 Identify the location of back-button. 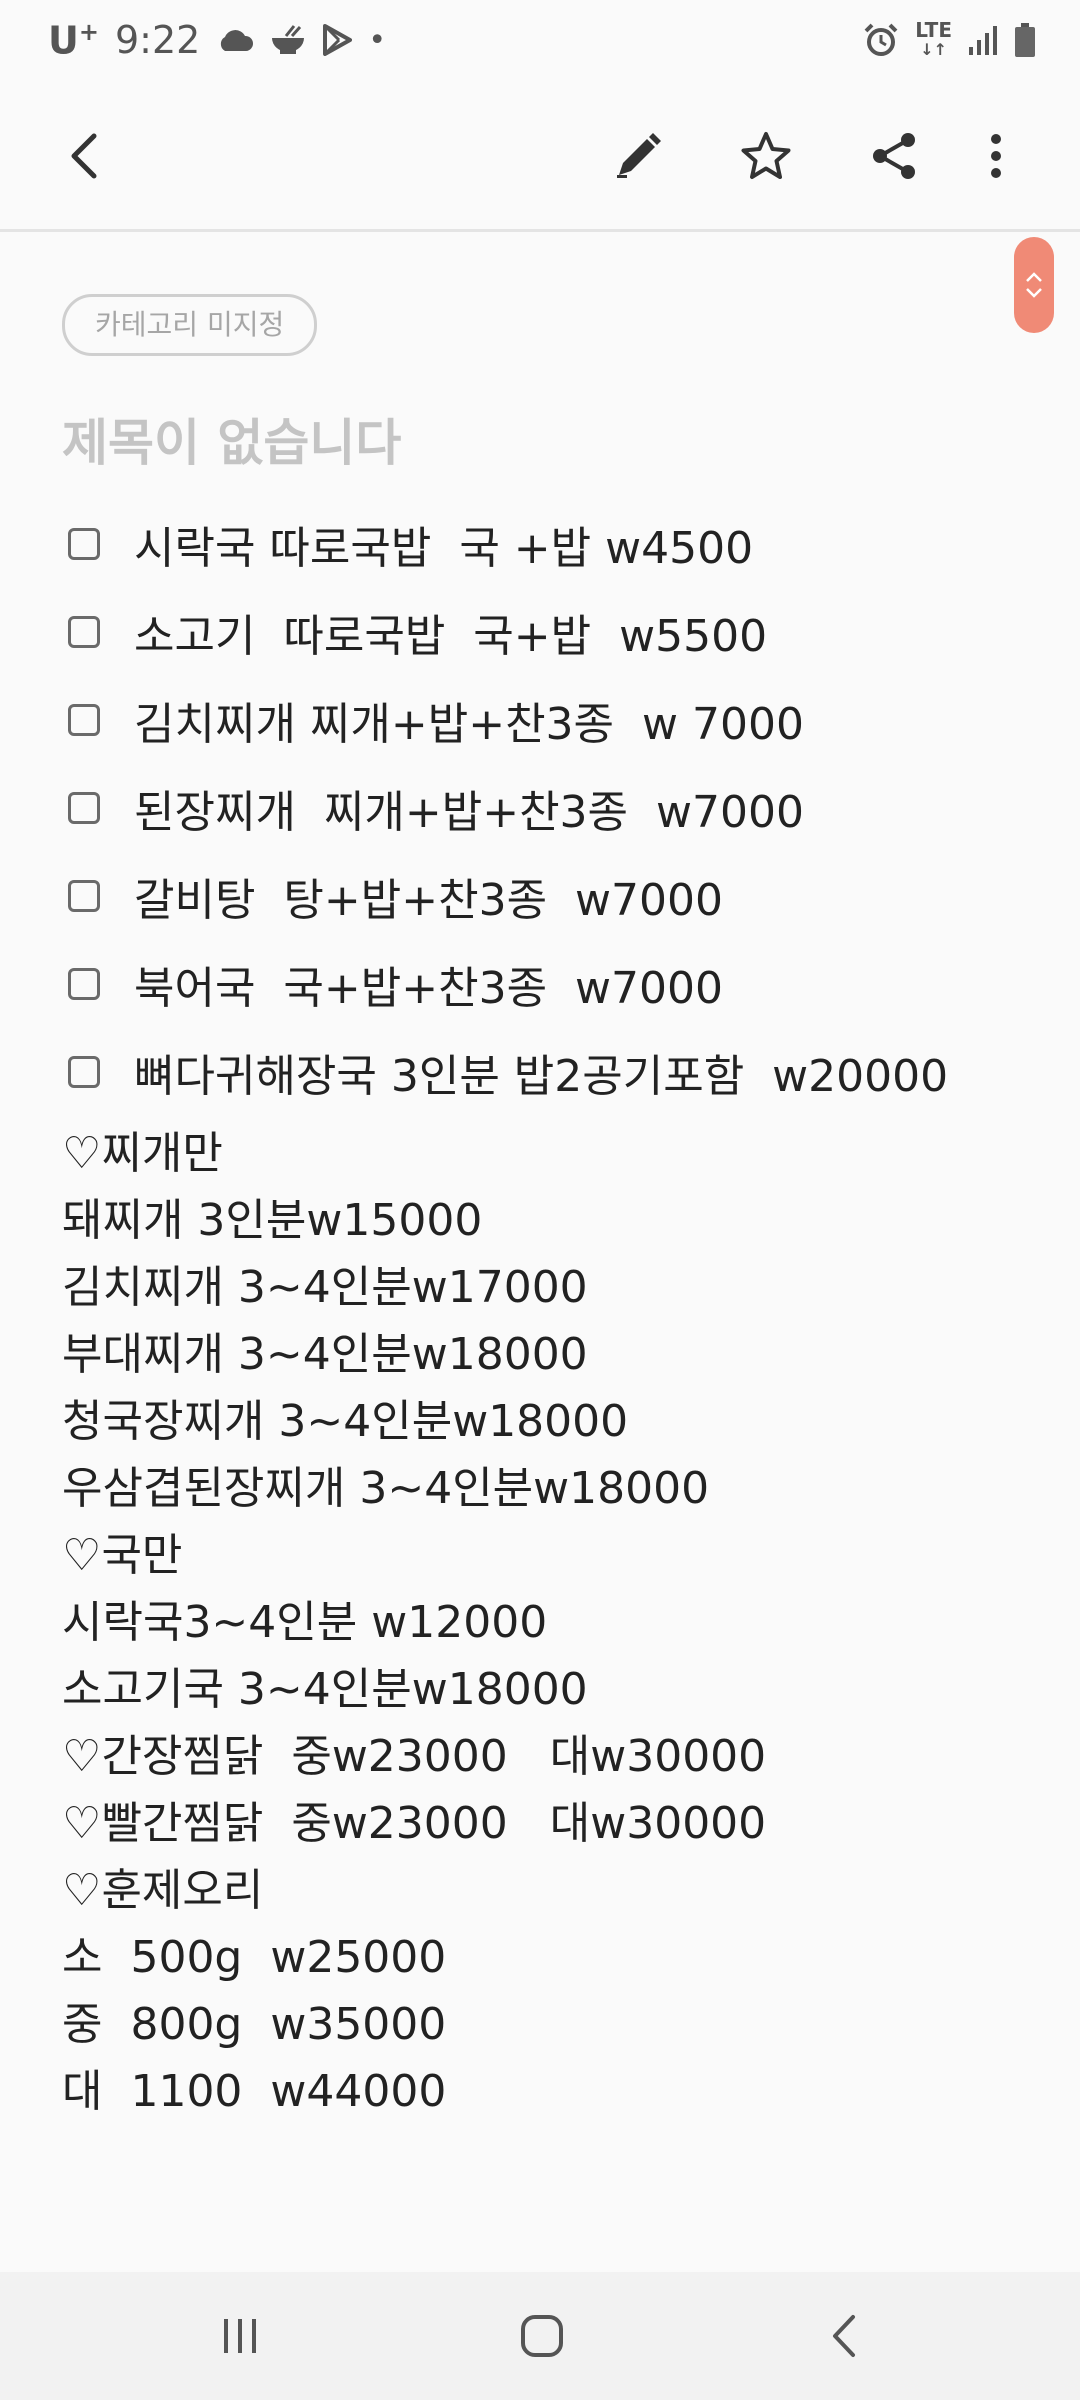
(84, 156).